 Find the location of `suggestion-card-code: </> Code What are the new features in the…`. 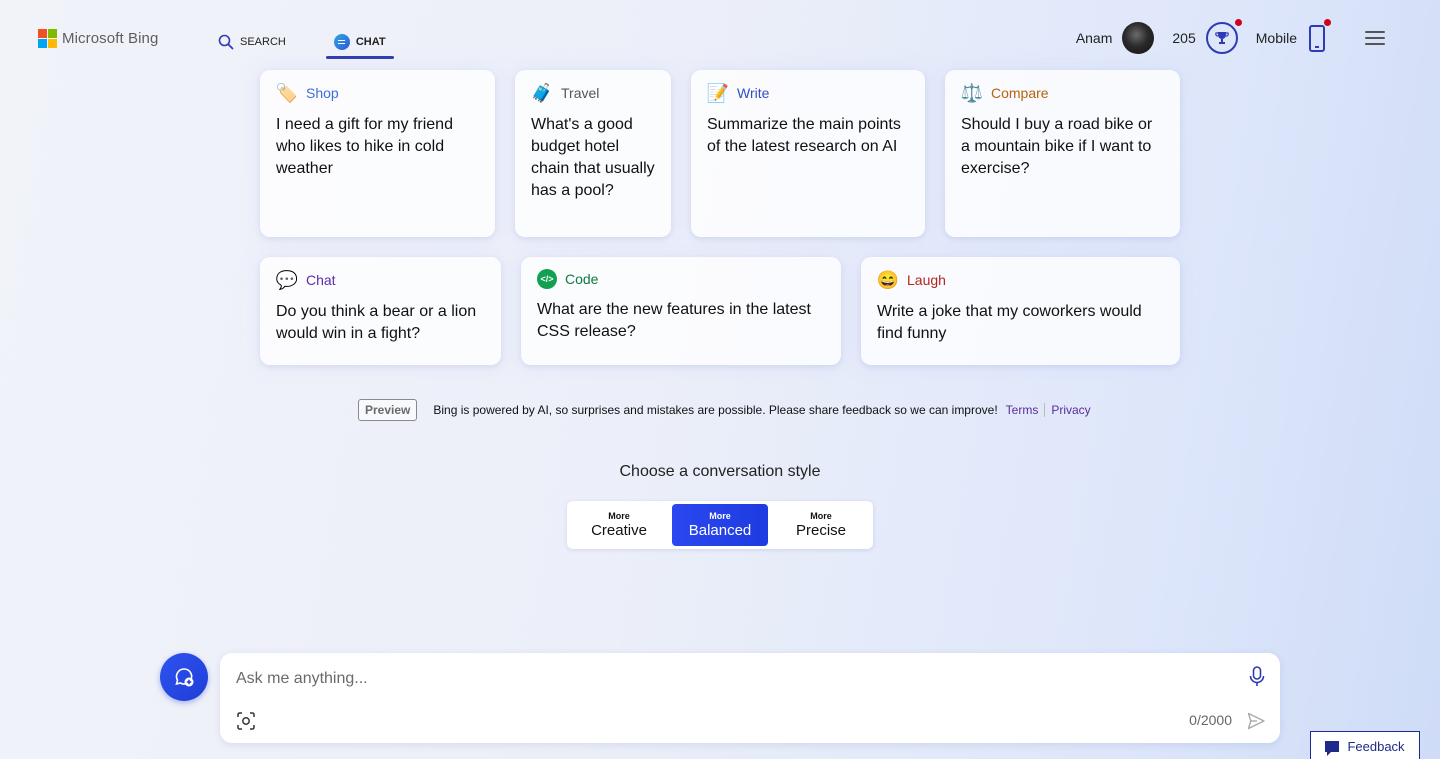

suggestion-card-code: </> Code What are the new features in the… is located at coordinates (681, 311).